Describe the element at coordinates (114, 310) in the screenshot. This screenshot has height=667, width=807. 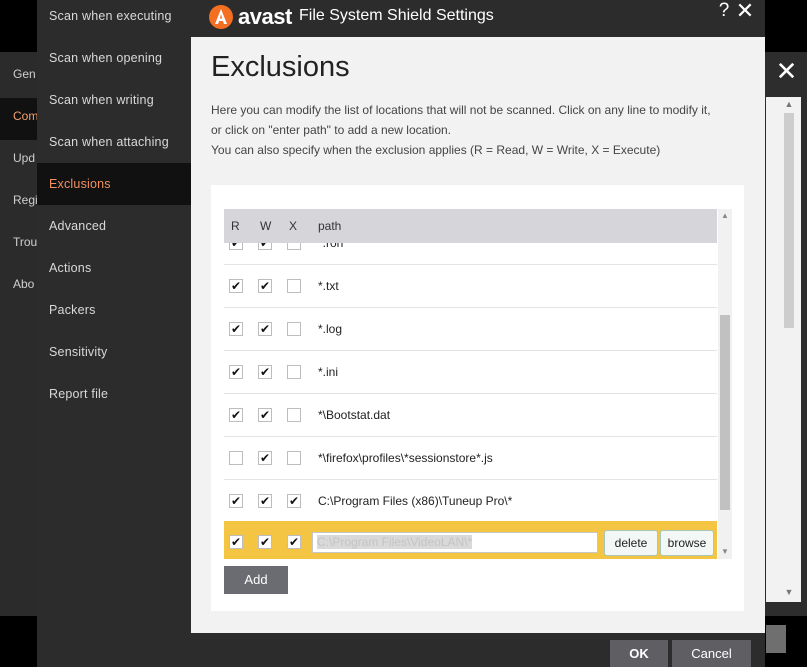
I see `nav-item-packers: Packers` at that location.